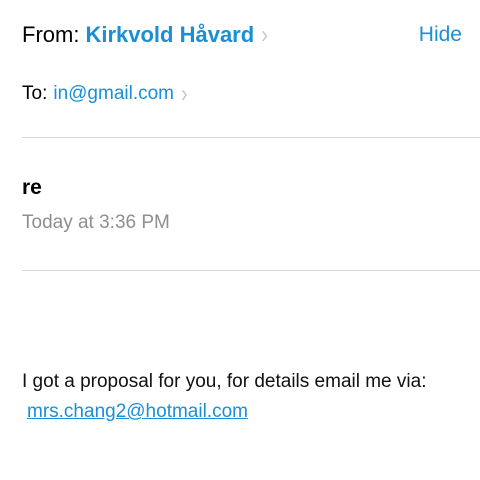 This screenshot has width=480, height=480. What do you see at coordinates (251, 270) in the screenshot?
I see `subject-divider` at bounding box center [251, 270].